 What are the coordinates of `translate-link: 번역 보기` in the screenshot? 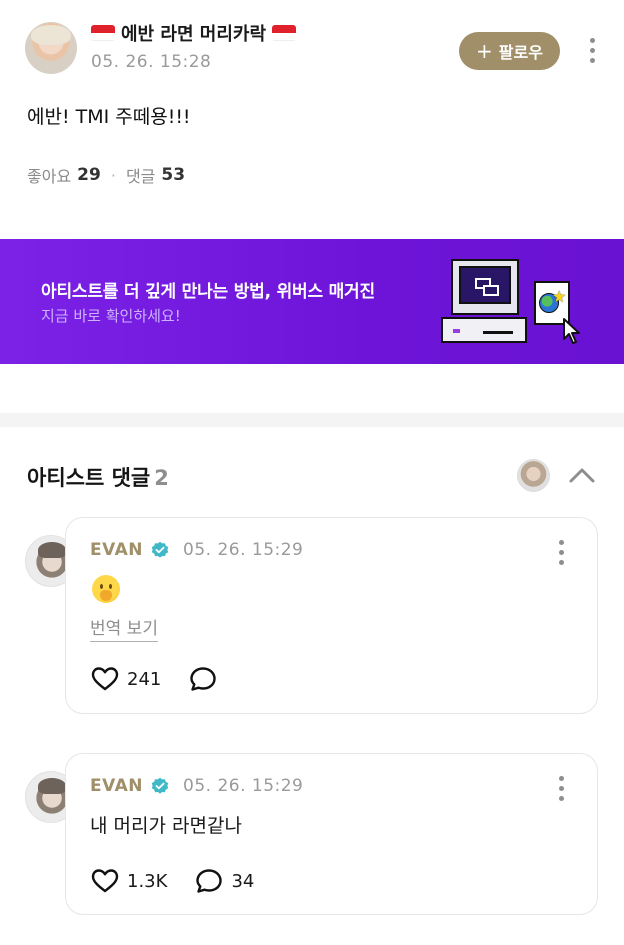 It's located at (124, 628).